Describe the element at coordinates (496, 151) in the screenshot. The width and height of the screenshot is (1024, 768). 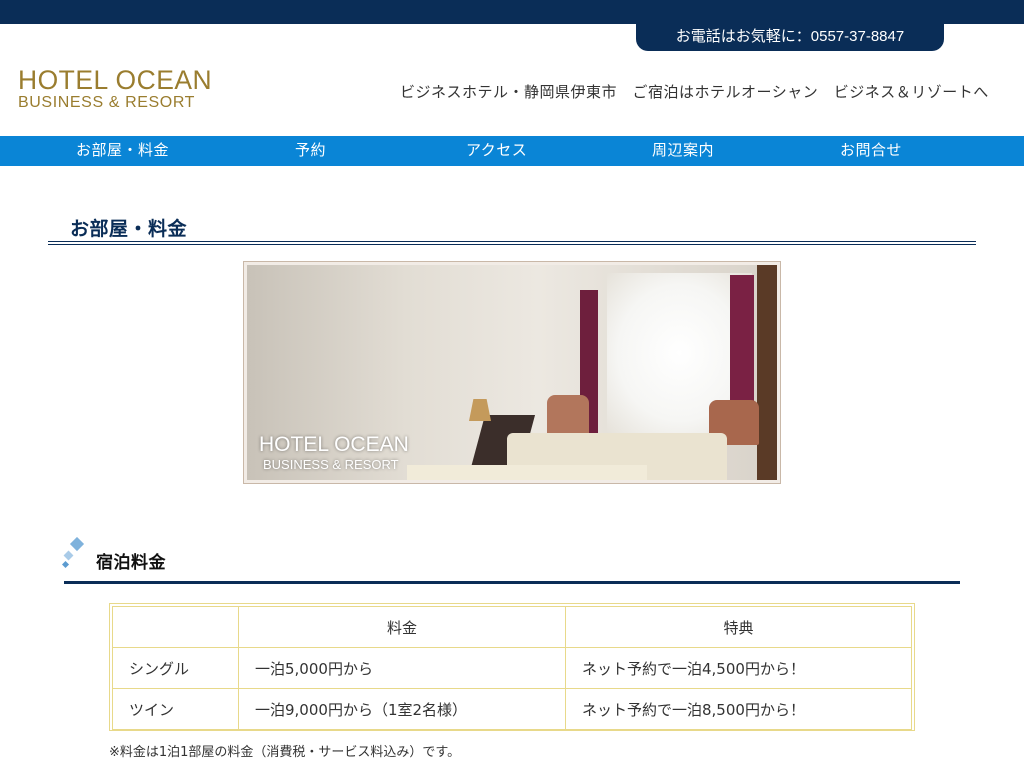
I see `nav-item-access: アクセス` at that location.